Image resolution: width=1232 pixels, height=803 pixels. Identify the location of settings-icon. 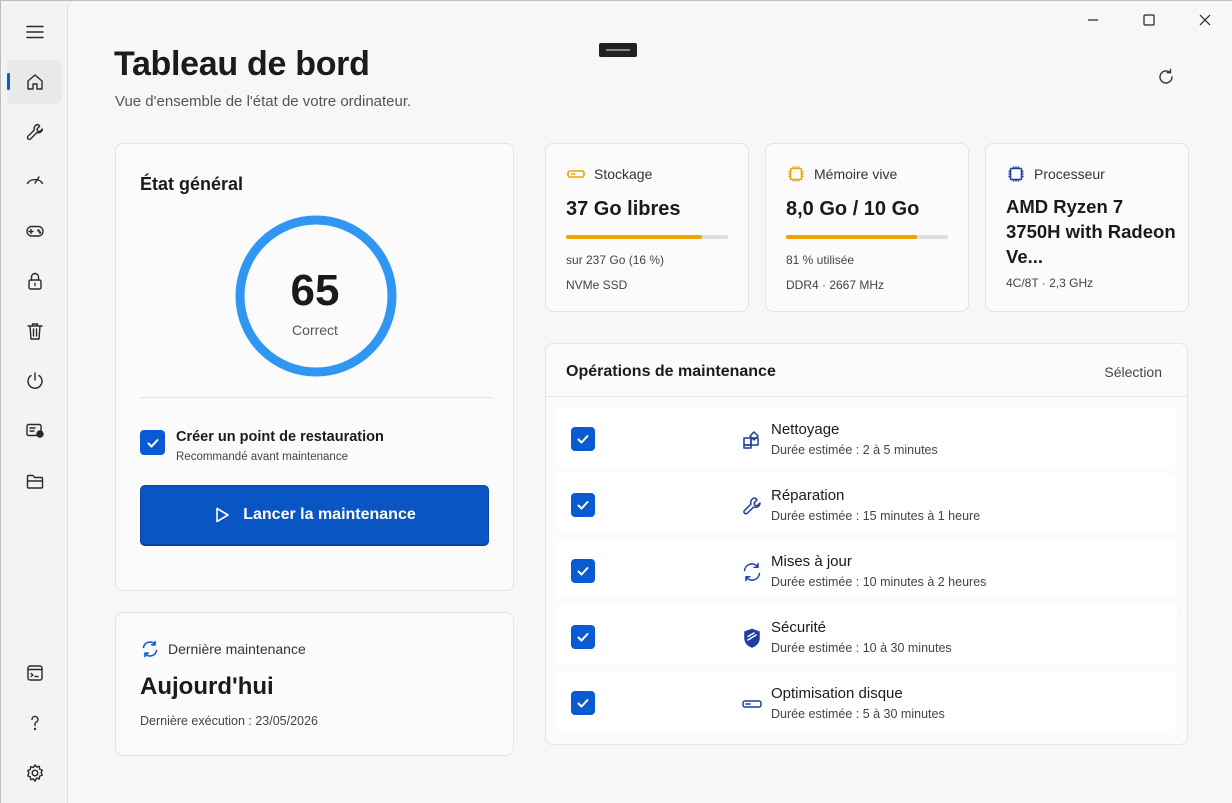
(34, 773).